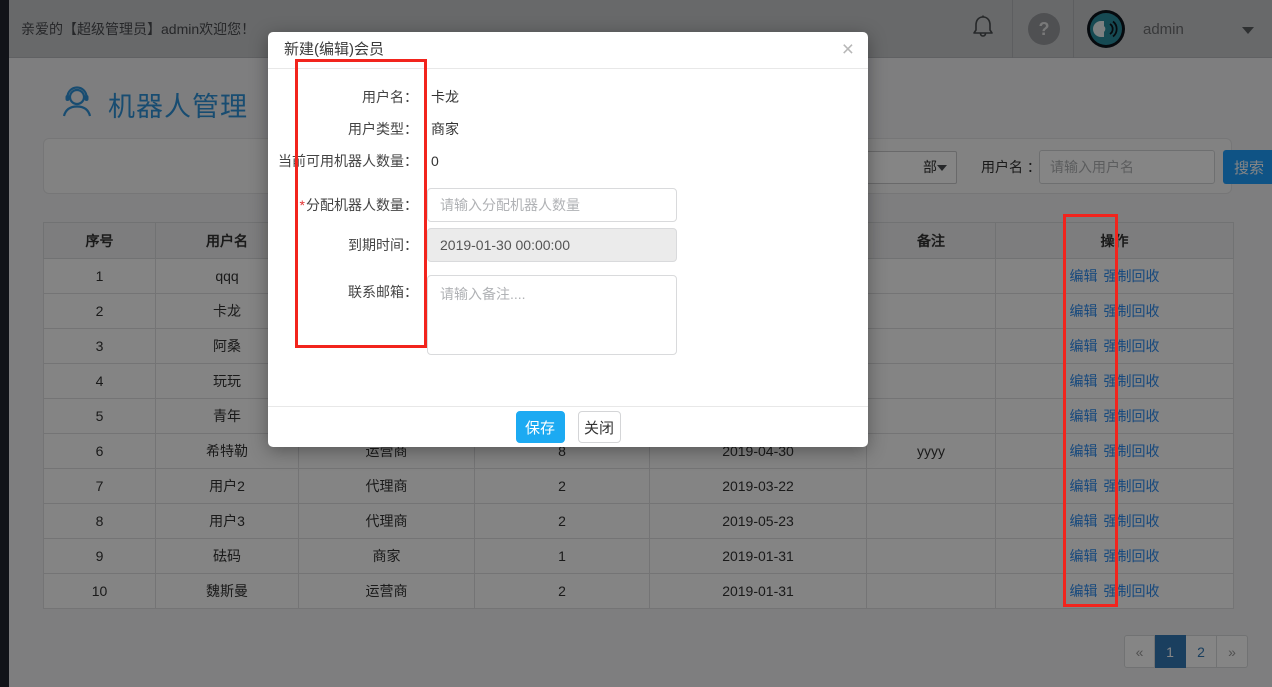  What do you see at coordinates (552, 205) in the screenshot?
I see `robot-count-input` at bounding box center [552, 205].